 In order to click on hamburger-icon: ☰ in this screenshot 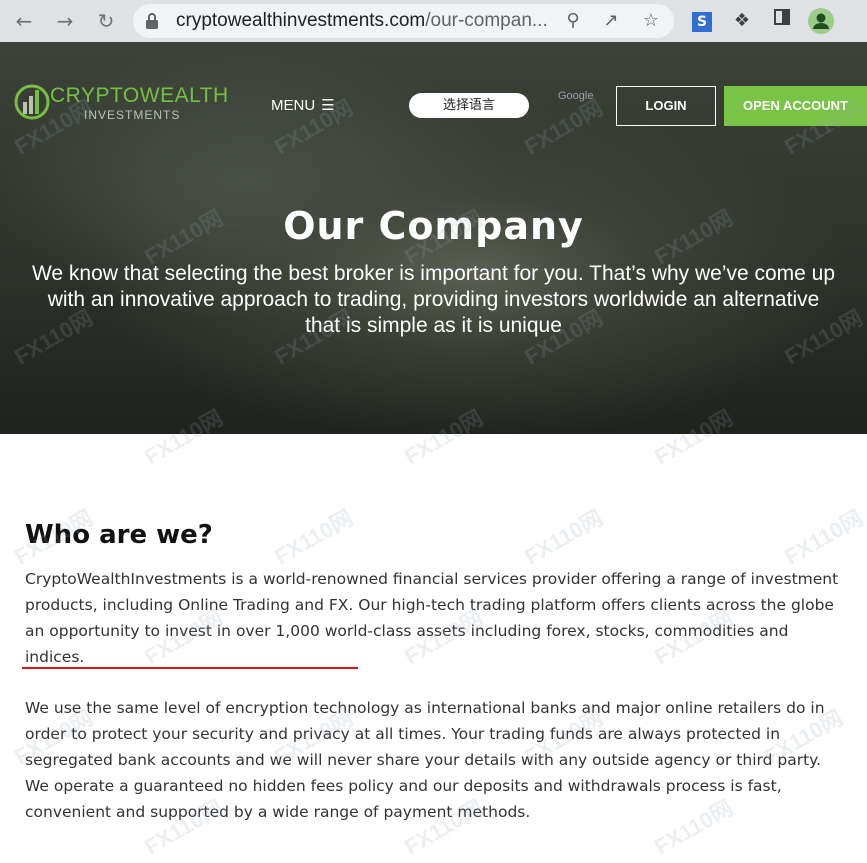, I will do `click(328, 105)`.